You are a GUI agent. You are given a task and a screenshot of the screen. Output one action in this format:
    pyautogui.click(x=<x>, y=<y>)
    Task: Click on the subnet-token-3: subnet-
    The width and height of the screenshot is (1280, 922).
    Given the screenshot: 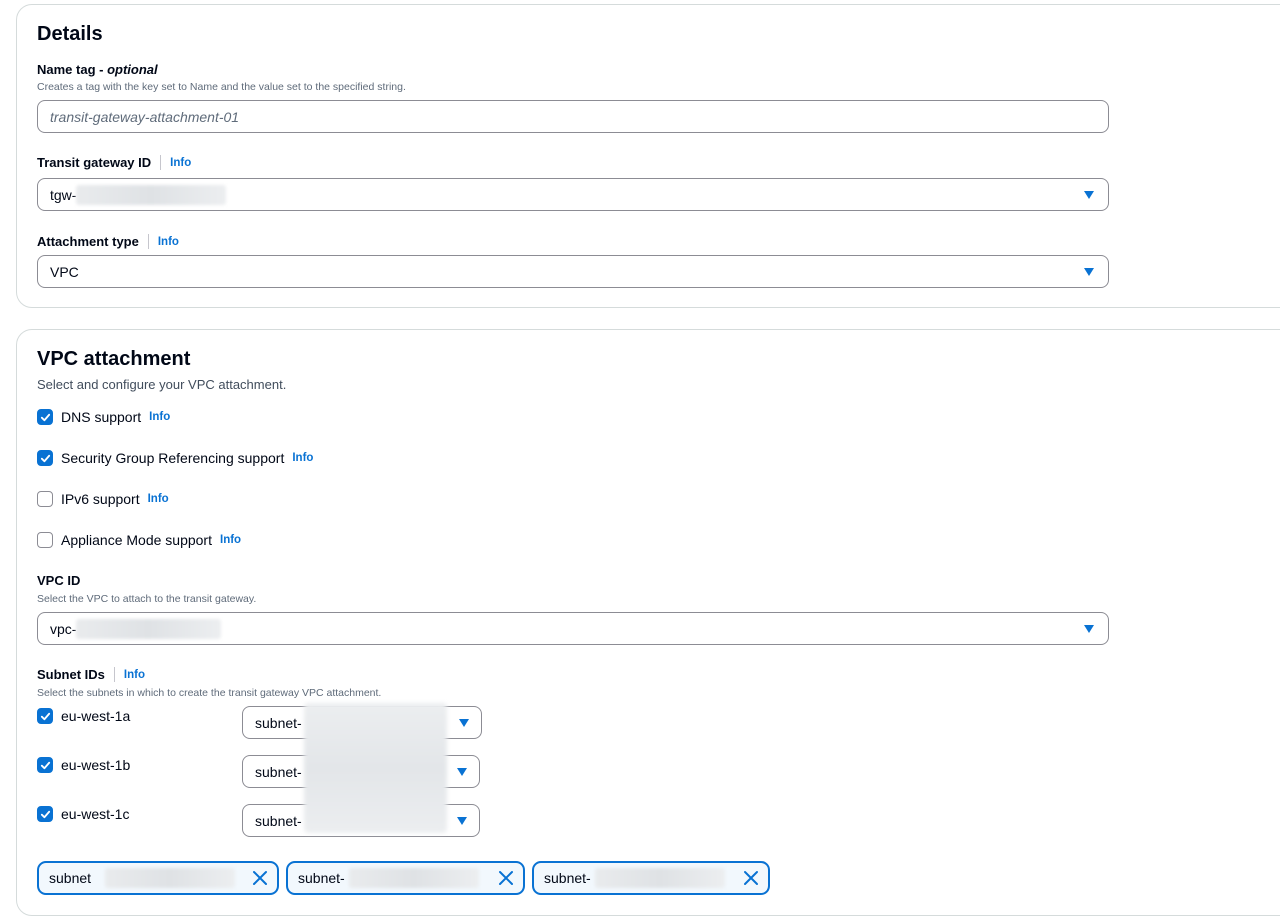 What is the action you would take?
    pyautogui.click(x=651, y=878)
    